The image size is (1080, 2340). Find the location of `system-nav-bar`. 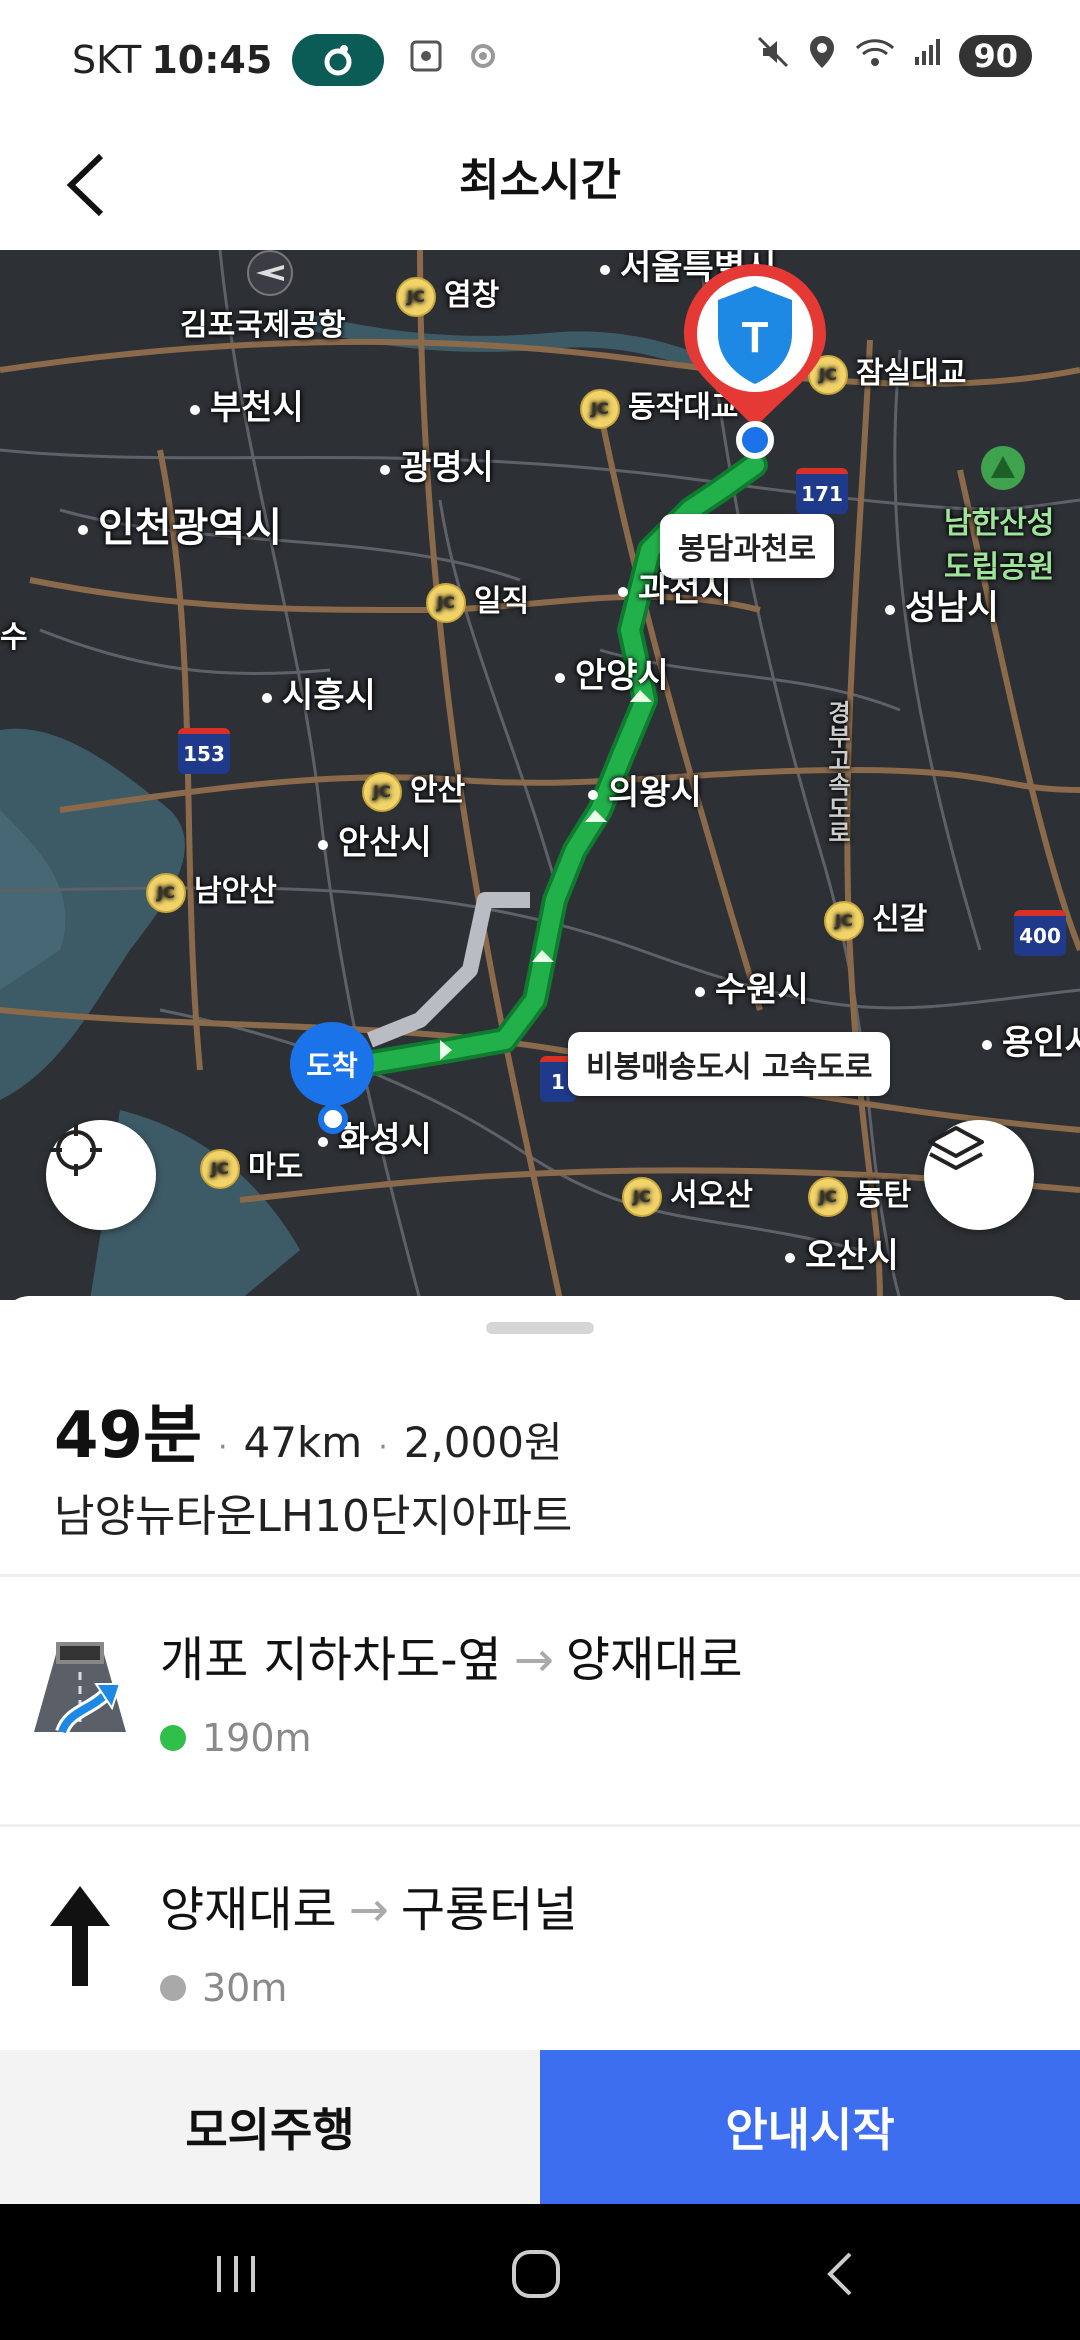

system-nav-bar is located at coordinates (540, 2272).